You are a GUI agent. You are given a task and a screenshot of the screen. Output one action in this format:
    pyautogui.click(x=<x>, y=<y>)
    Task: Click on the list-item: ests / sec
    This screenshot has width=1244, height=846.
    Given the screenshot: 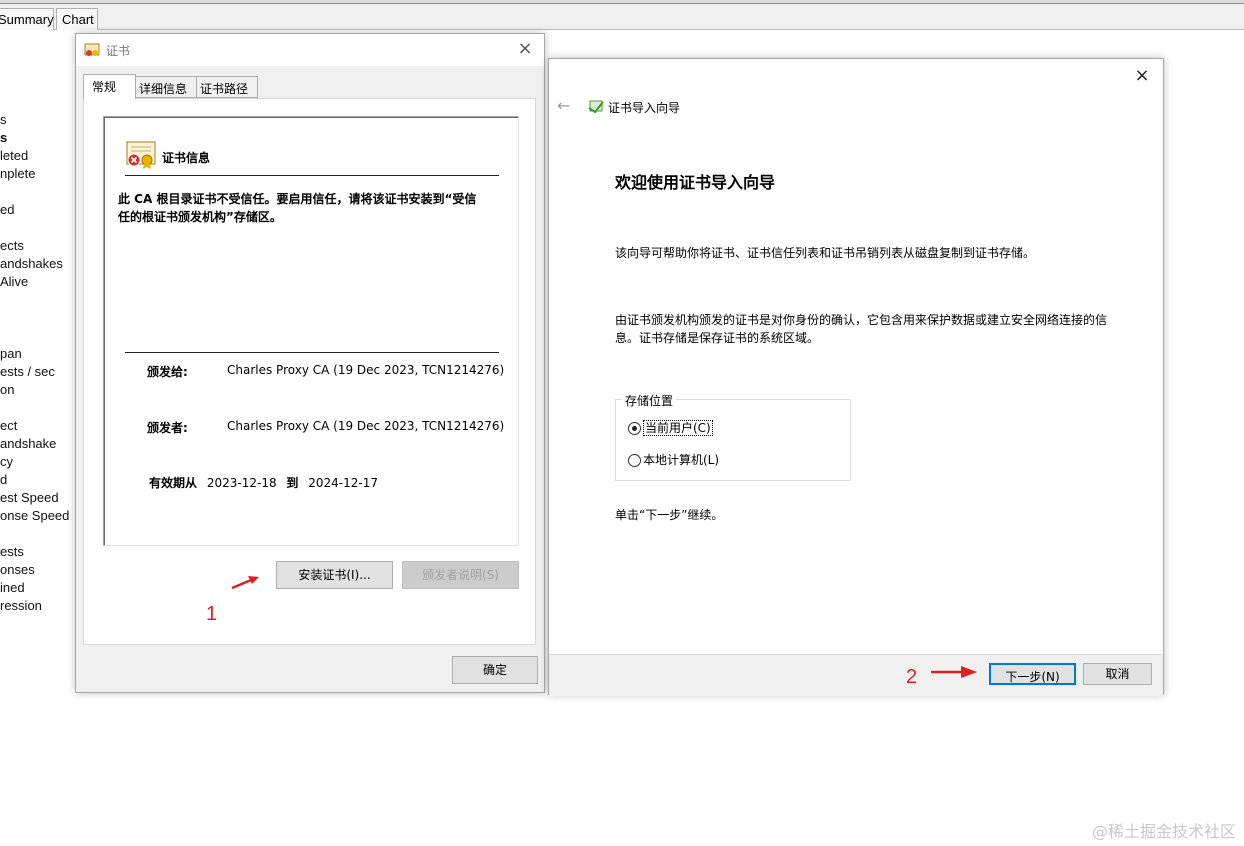 What is the action you would take?
    pyautogui.click(x=27, y=371)
    